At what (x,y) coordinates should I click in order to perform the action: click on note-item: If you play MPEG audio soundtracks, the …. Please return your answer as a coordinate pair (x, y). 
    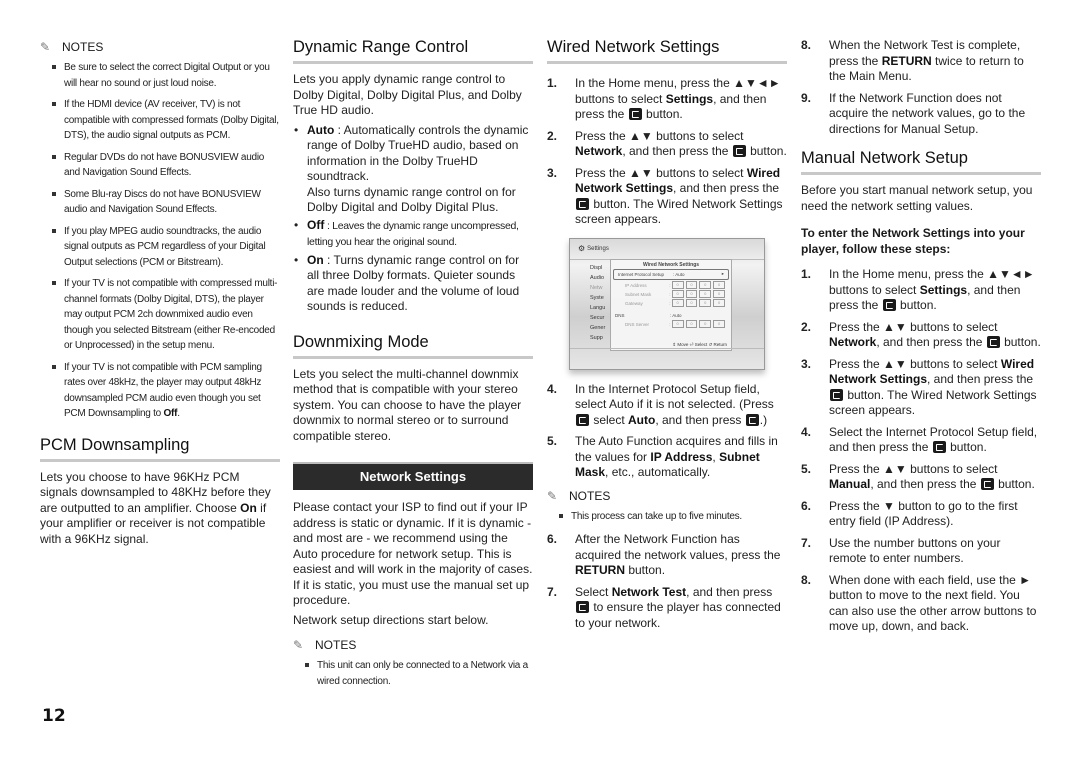
    Looking at the image, I should click on (166, 247).